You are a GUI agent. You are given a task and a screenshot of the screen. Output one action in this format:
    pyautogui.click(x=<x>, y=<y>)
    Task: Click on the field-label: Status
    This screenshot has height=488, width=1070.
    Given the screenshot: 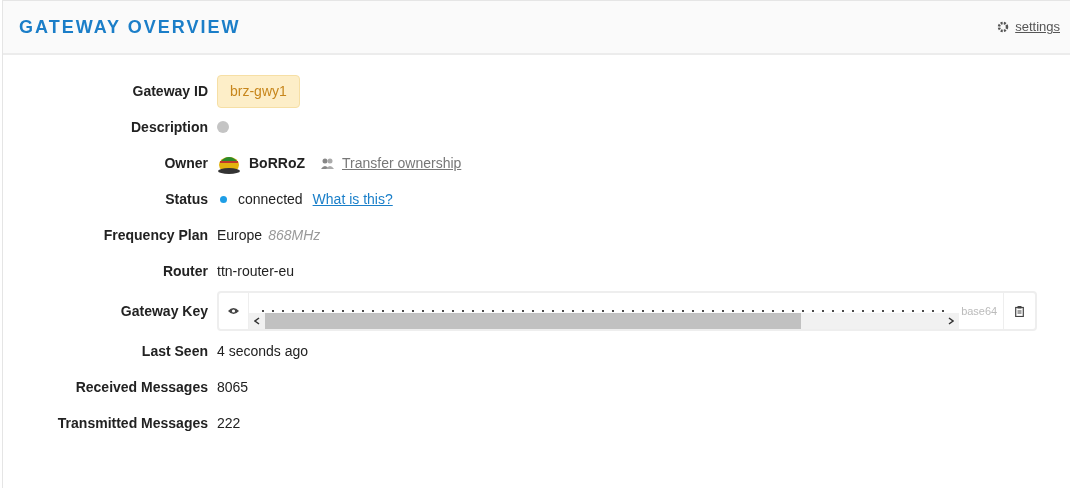 What is the action you would take?
    pyautogui.click(x=186, y=199)
    